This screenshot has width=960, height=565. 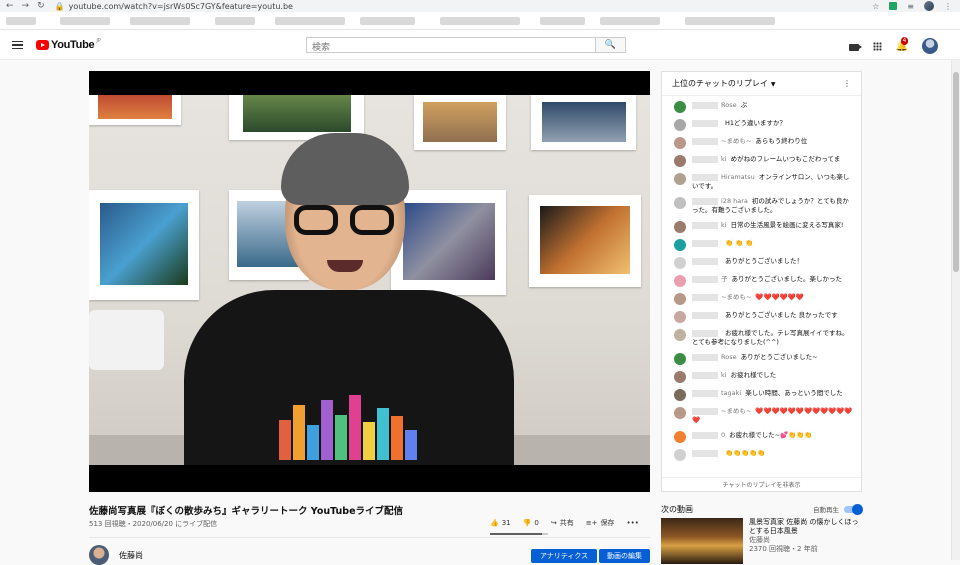 I want to click on channel-name: 佐藤尚, so click(x=131, y=555).